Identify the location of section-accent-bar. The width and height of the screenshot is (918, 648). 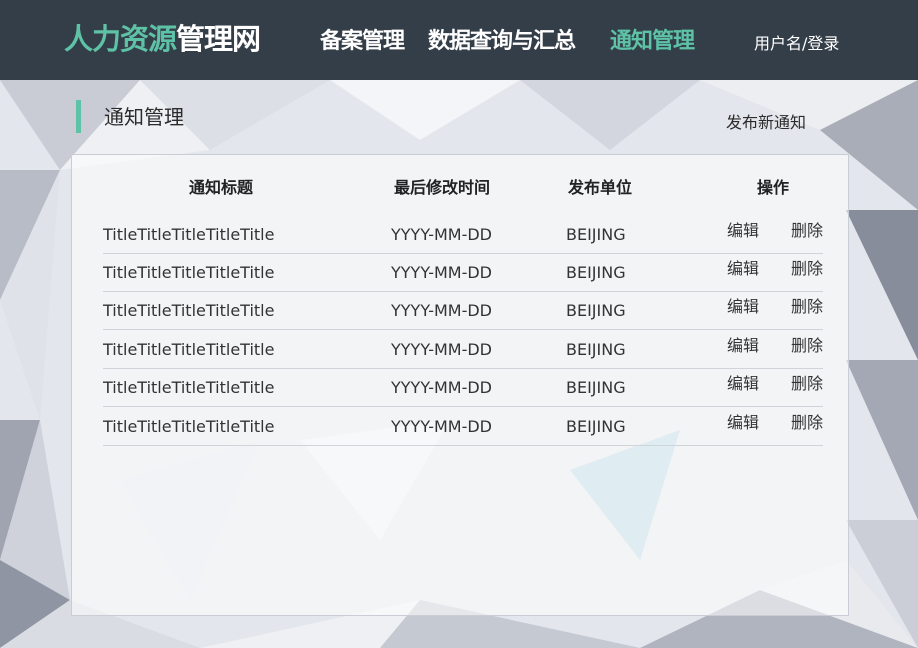
(78, 116).